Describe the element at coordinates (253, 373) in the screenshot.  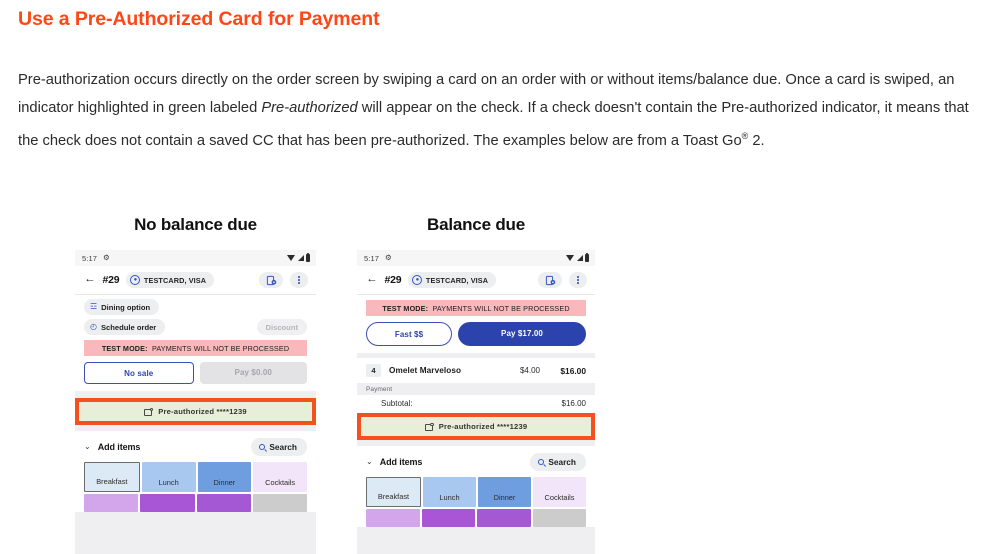
I see `pay-button: Pay $0.00` at that location.